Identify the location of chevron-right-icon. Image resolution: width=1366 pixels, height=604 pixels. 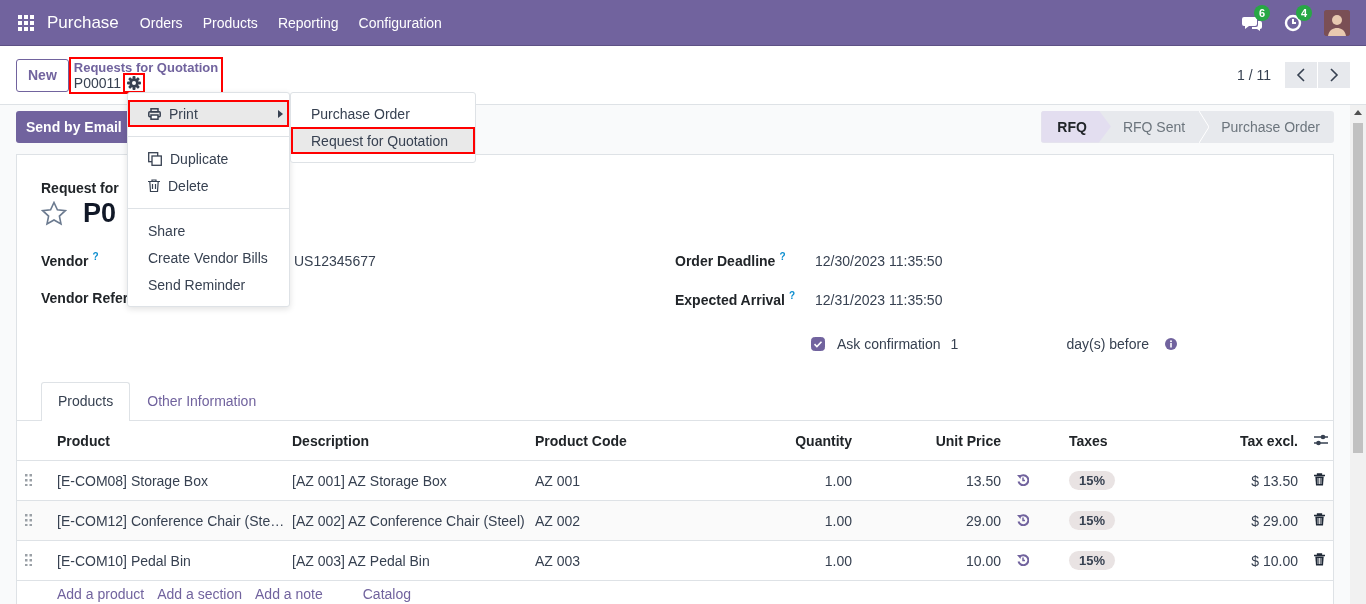
(1334, 75).